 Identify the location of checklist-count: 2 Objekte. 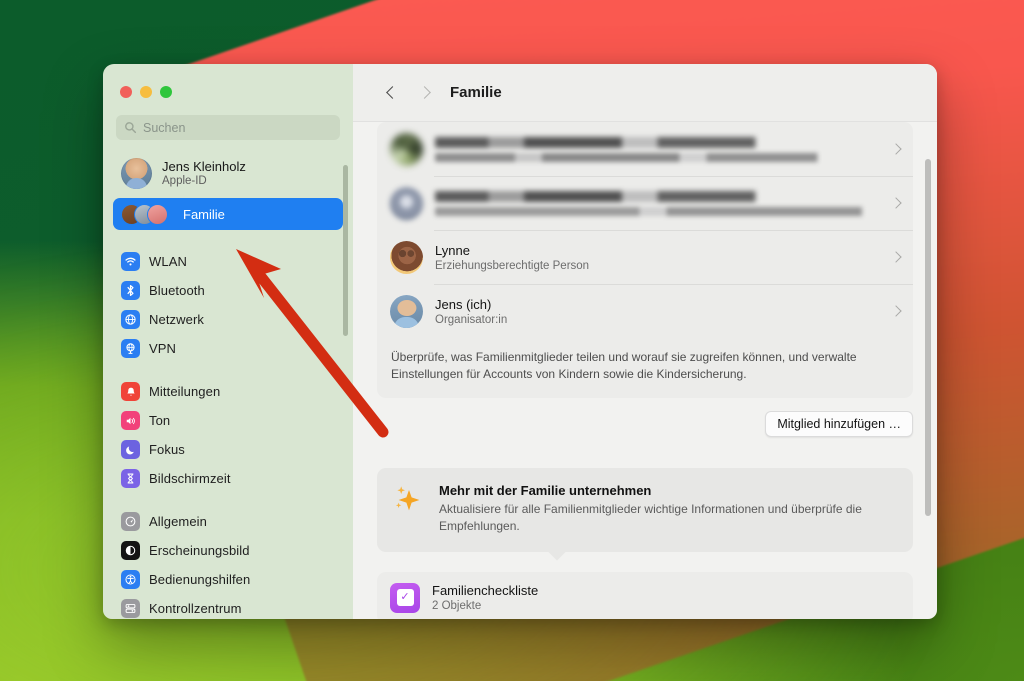
(457, 606).